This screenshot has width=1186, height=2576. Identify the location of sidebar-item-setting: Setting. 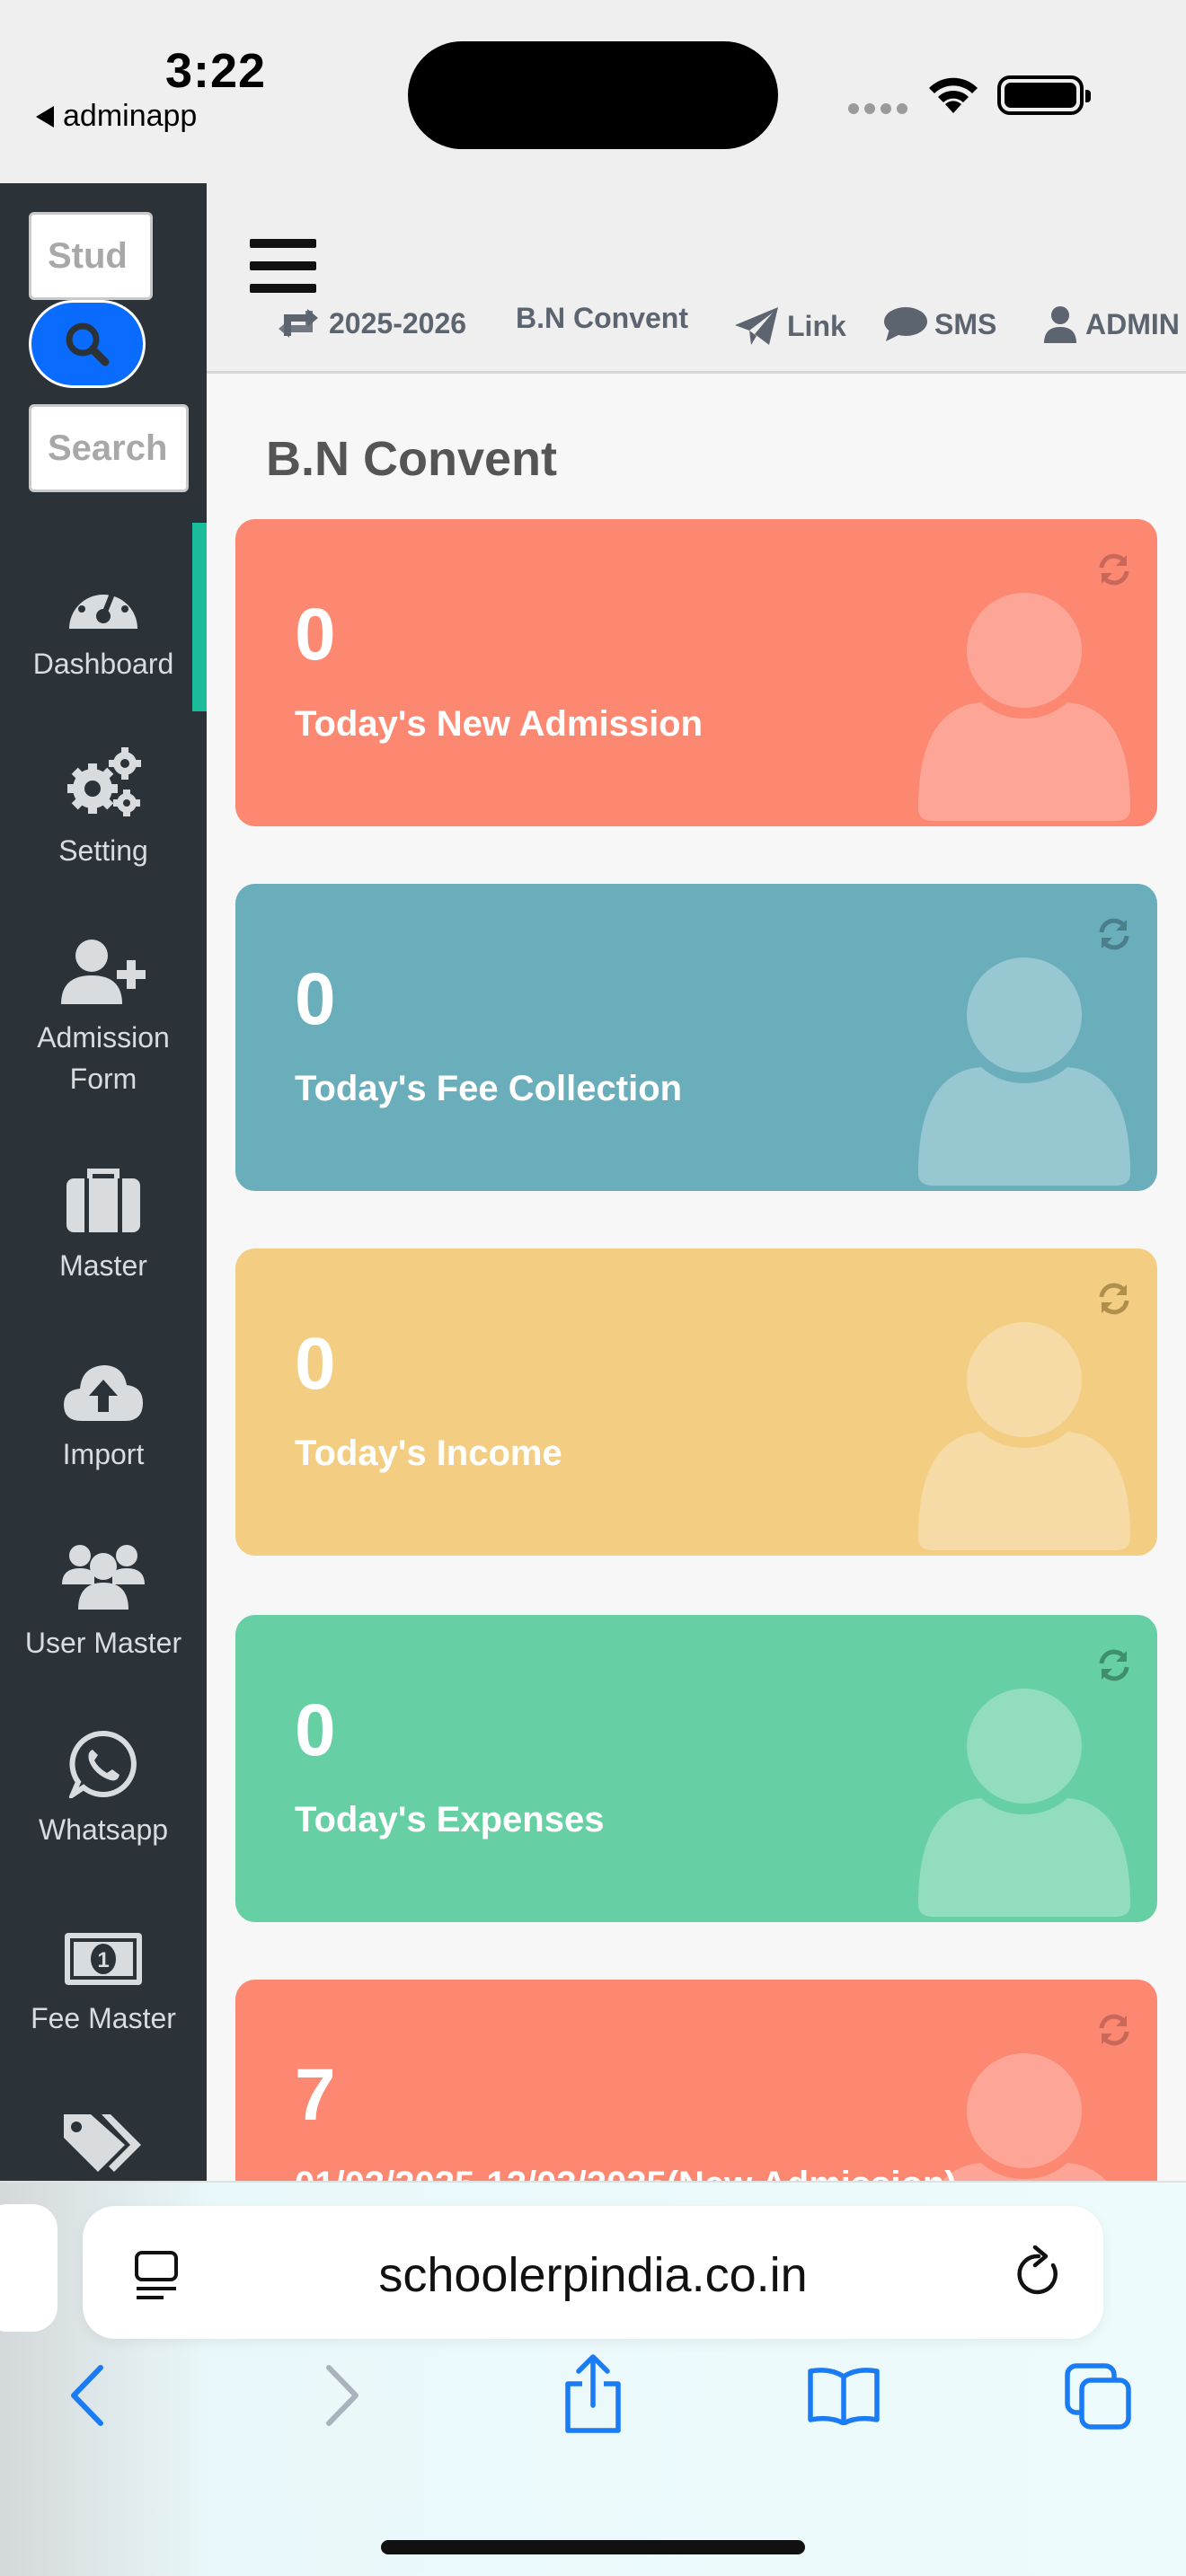
(103, 804).